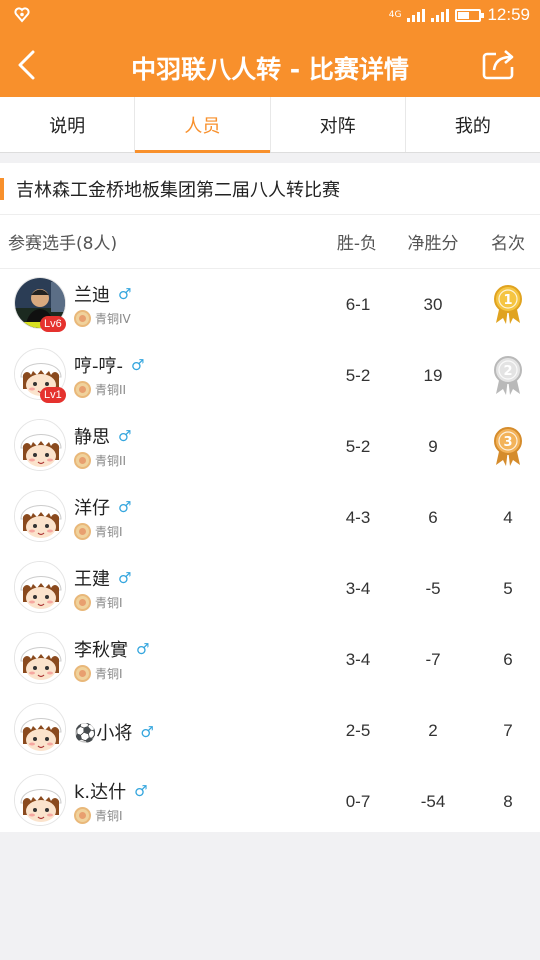  What do you see at coordinates (358, 730) in the screenshot?
I see `win-loss: 2-5` at bounding box center [358, 730].